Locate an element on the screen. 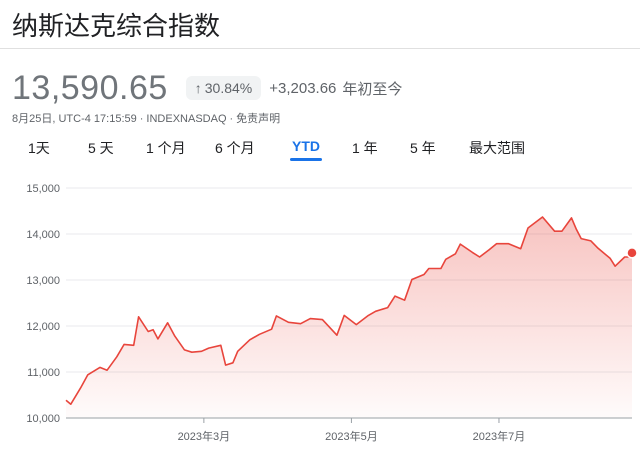  quote-exchange: INDEXNASDAQ is located at coordinates (186, 119).